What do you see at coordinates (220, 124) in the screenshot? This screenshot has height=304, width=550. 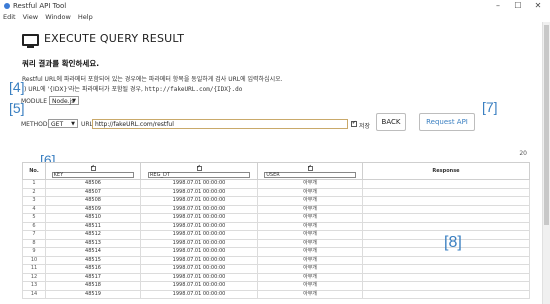 I see `url-input: http://fakeURL.com/restful` at bounding box center [220, 124].